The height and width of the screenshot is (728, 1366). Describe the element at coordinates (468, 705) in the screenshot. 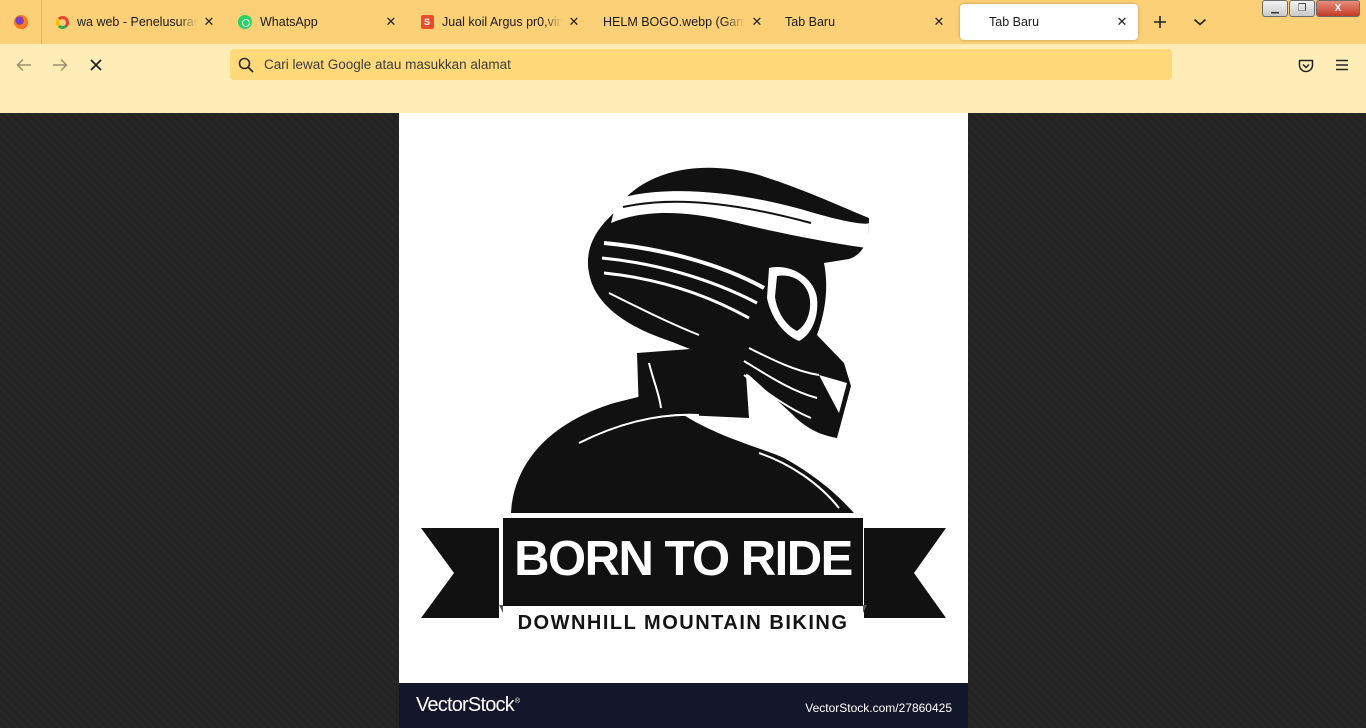

I see `vectorstock-logo: VectorStock®` at that location.